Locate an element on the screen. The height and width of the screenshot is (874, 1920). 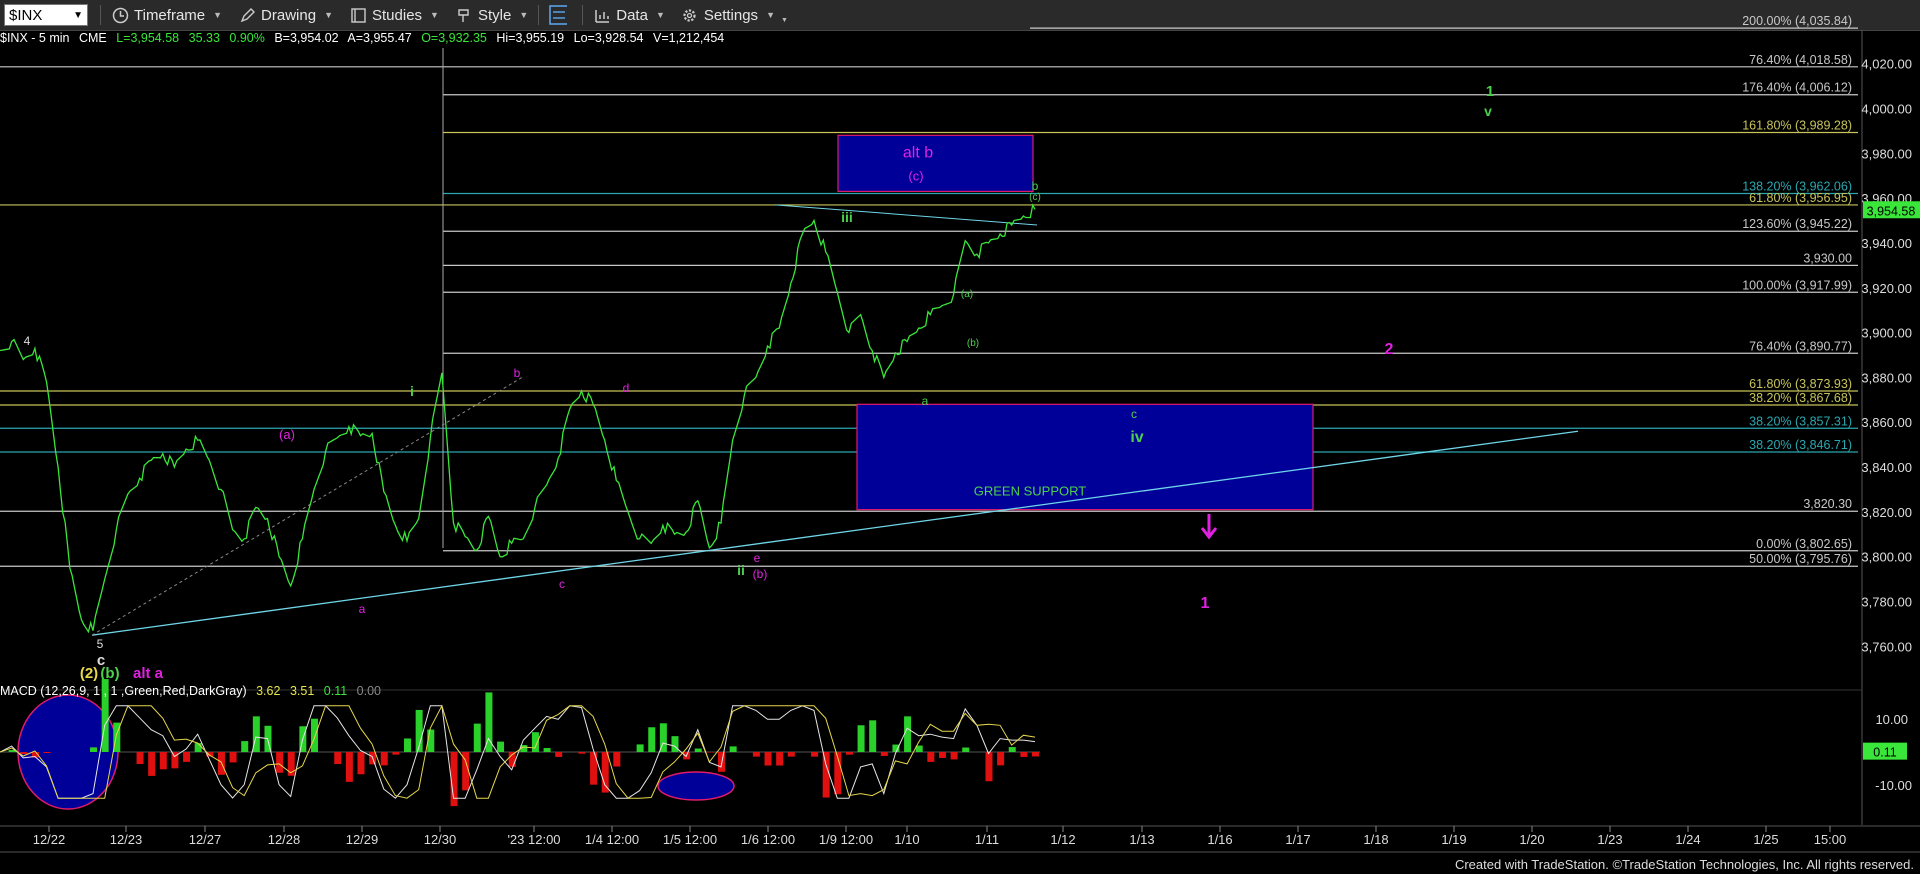
x-tick-label: 1/13 is located at coordinates (1141, 839).